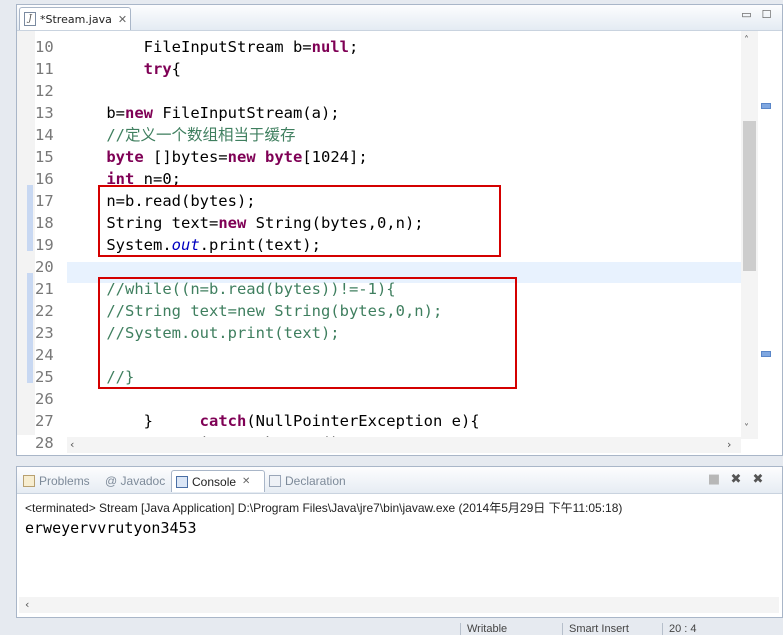 The width and height of the screenshot is (783, 635). Describe the element at coordinates (182, 135) in the screenshot. I see `code-line: //定义一个数组相当于缓存` at that location.